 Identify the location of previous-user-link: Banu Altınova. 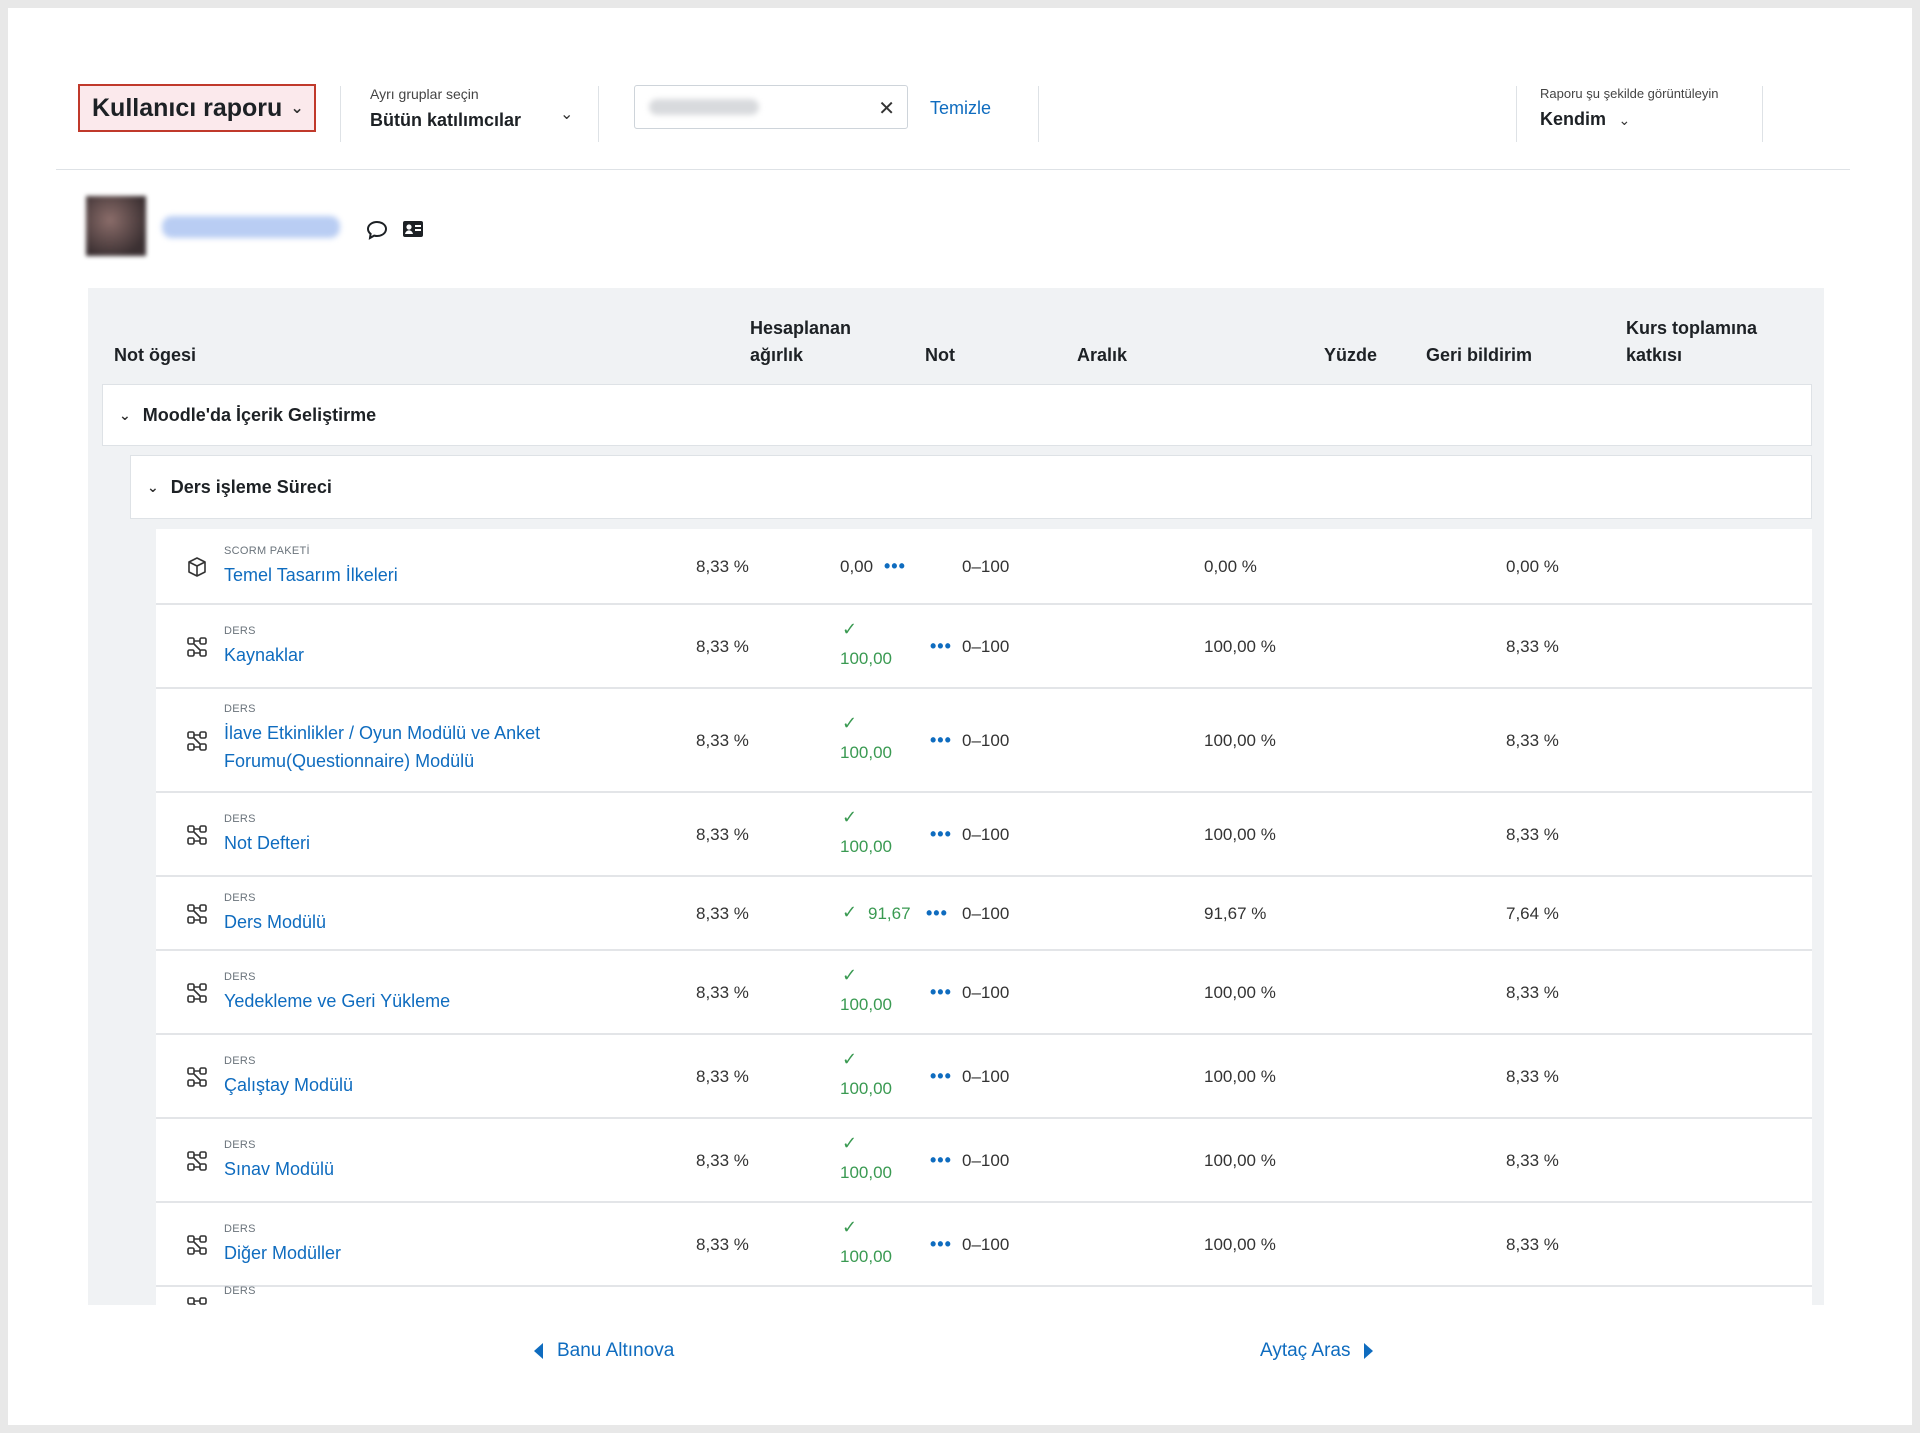
(604, 1351).